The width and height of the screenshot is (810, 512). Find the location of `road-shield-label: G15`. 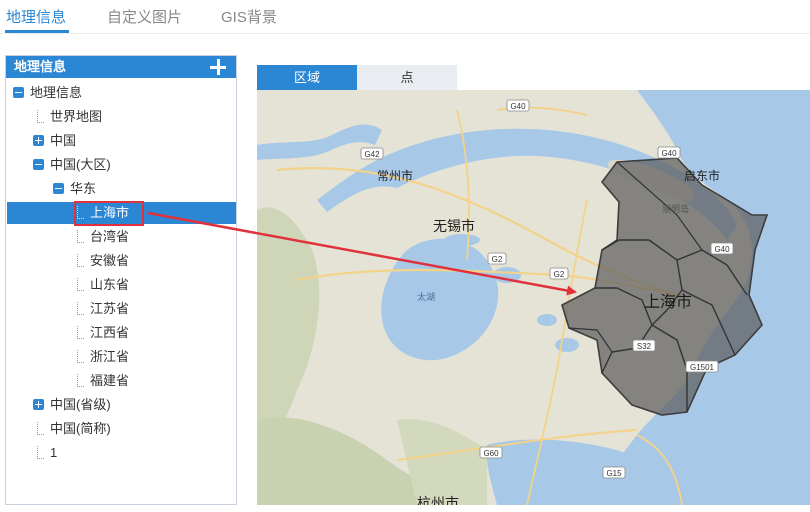

road-shield-label: G15 is located at coordinates (614, 473).